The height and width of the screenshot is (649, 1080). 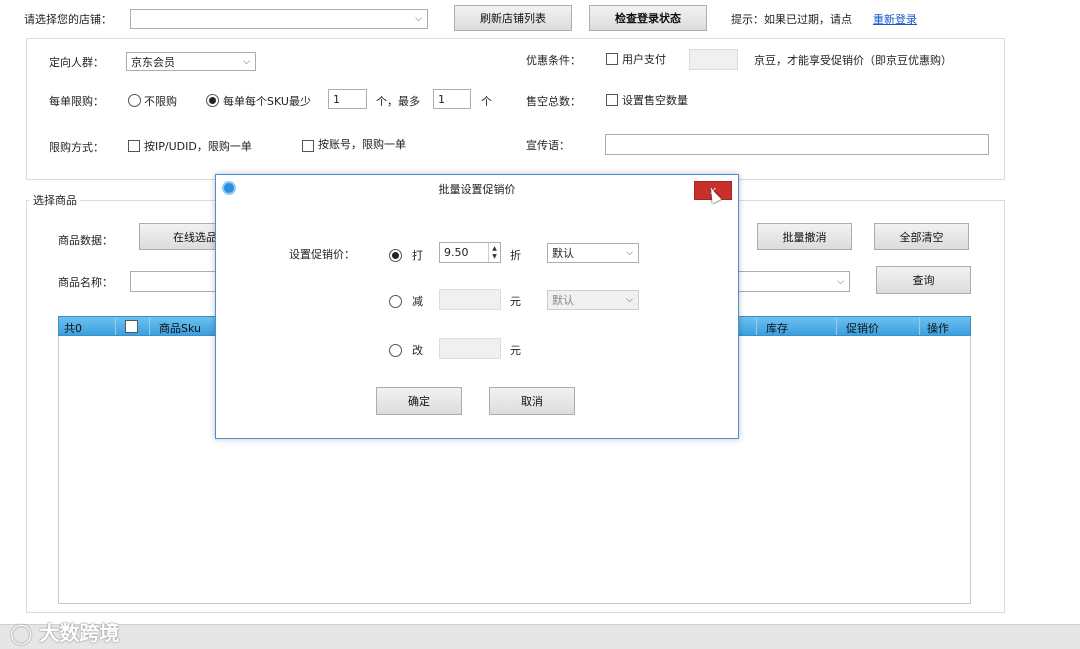 I want to click on minus-unit-label: 元, so click(x=515, y=301).